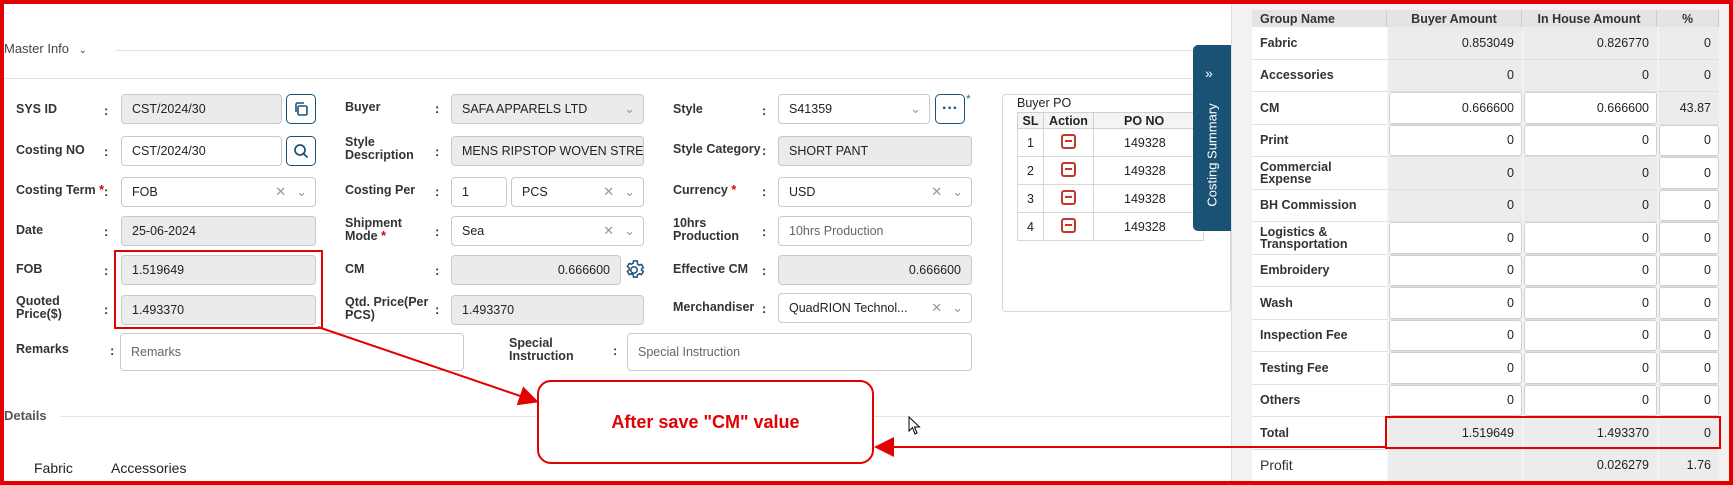 The width and height of the screenshot is (1733, 485). I want to click on annotation-callout: After save "CM" value, so click(705, 422).